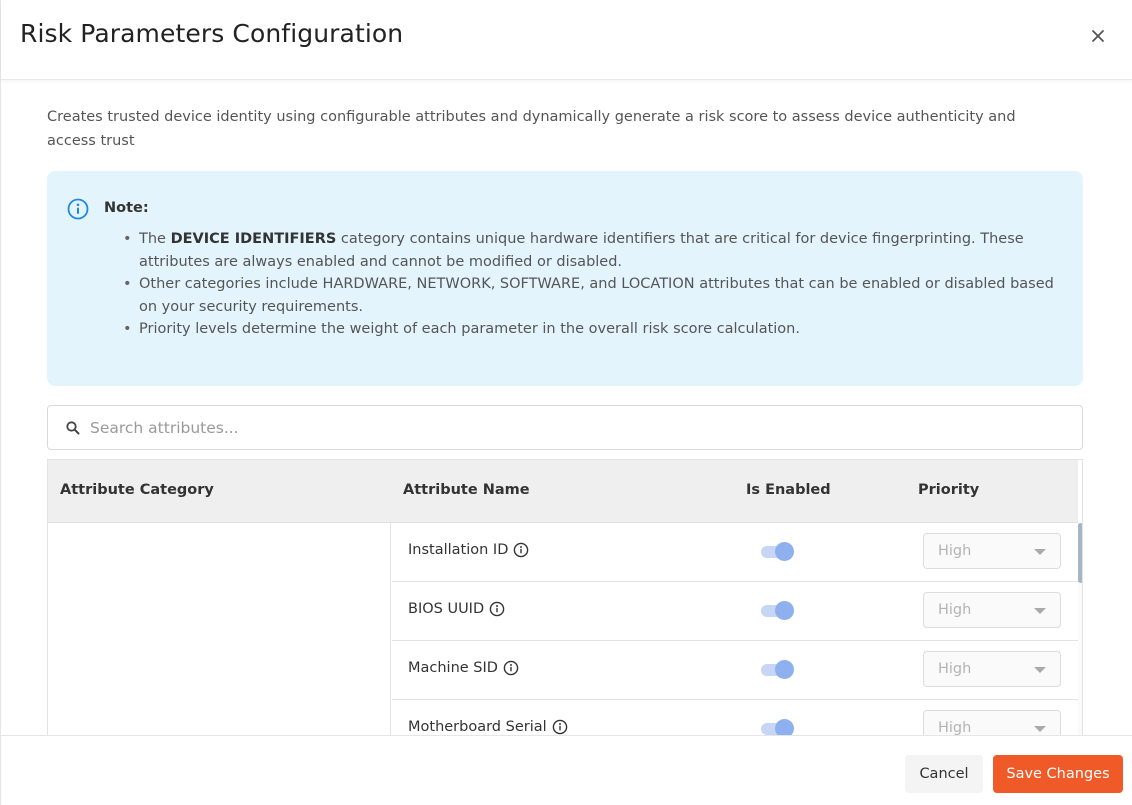 Image resolution: width=1132 pixels, height=805 pixels. I want to click on modal-header: Risk Parameters Configuration, so click(566, 40).